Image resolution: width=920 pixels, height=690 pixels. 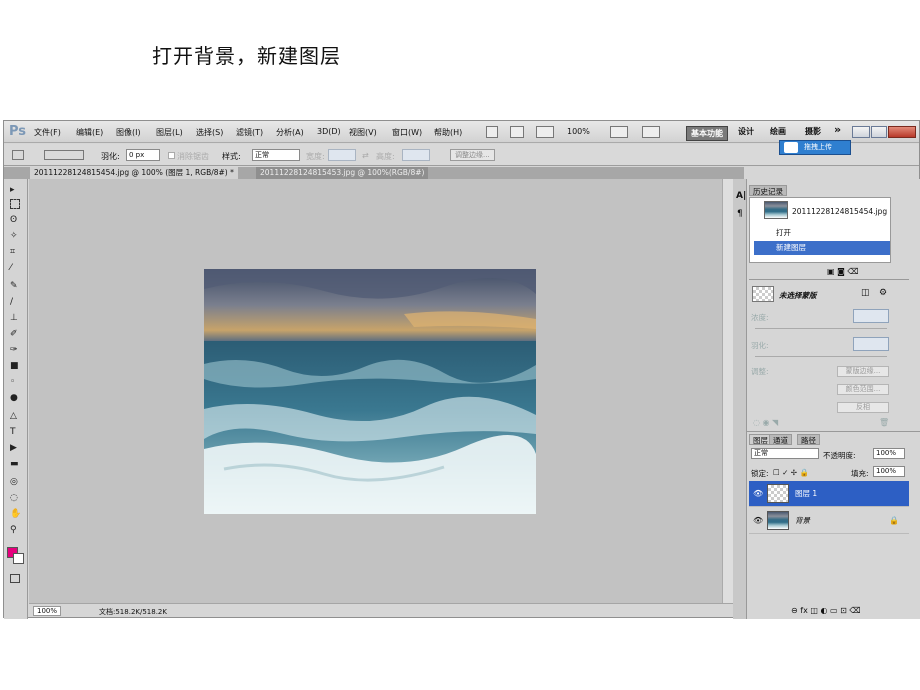 I want to click on arrange-documents-icon, so click(x=619, y=132).